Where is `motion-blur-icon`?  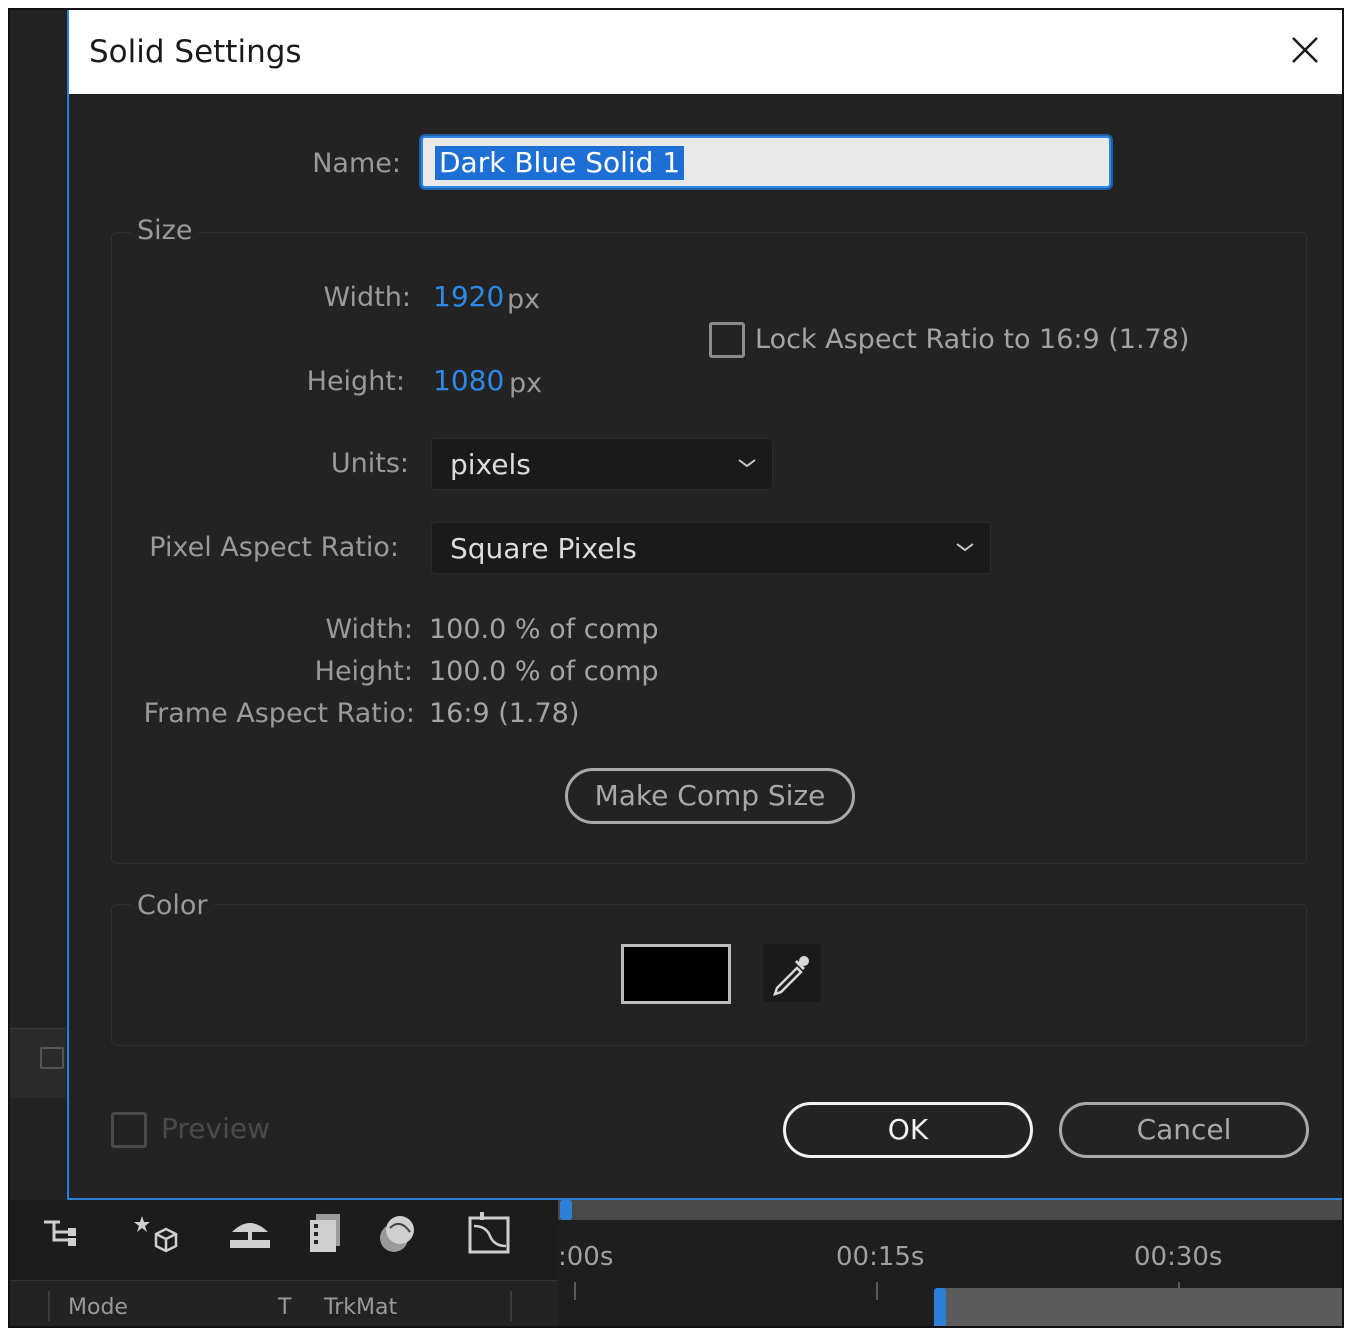 motion-blur-icon is located at coordinates (250, 1234).